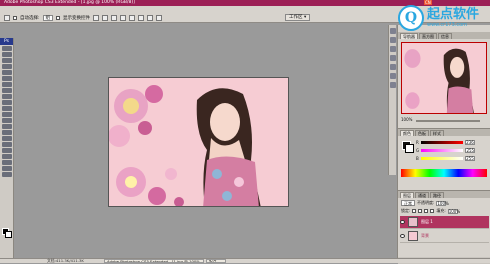  Describe the element at coordinates (6, 66) in the screenshot. I see `magic-wand-icon` at that location.